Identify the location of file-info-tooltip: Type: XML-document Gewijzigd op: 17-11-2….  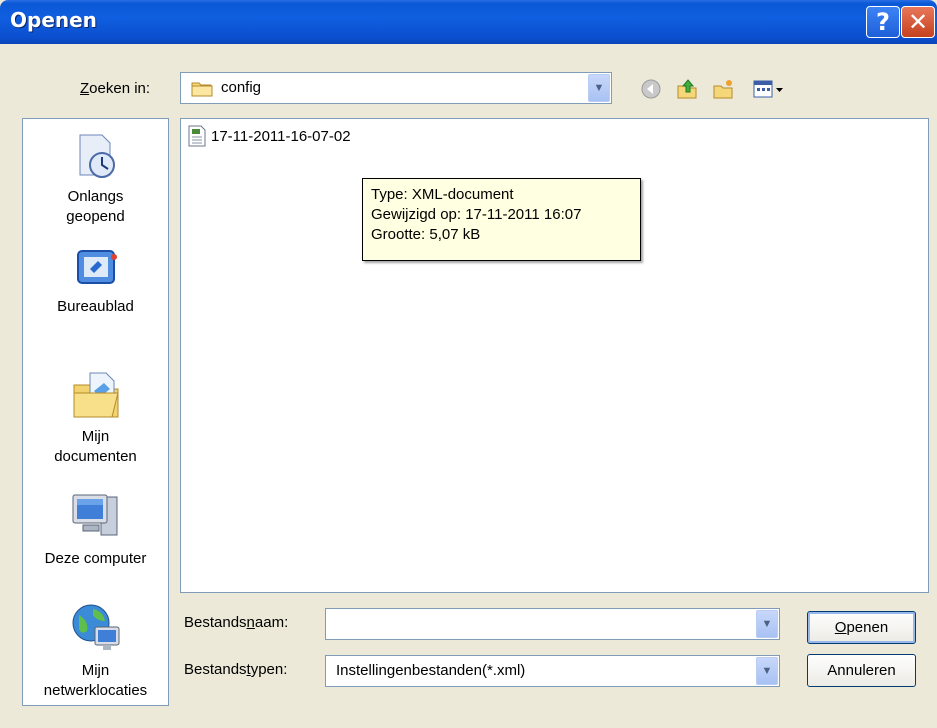
(501, 219).